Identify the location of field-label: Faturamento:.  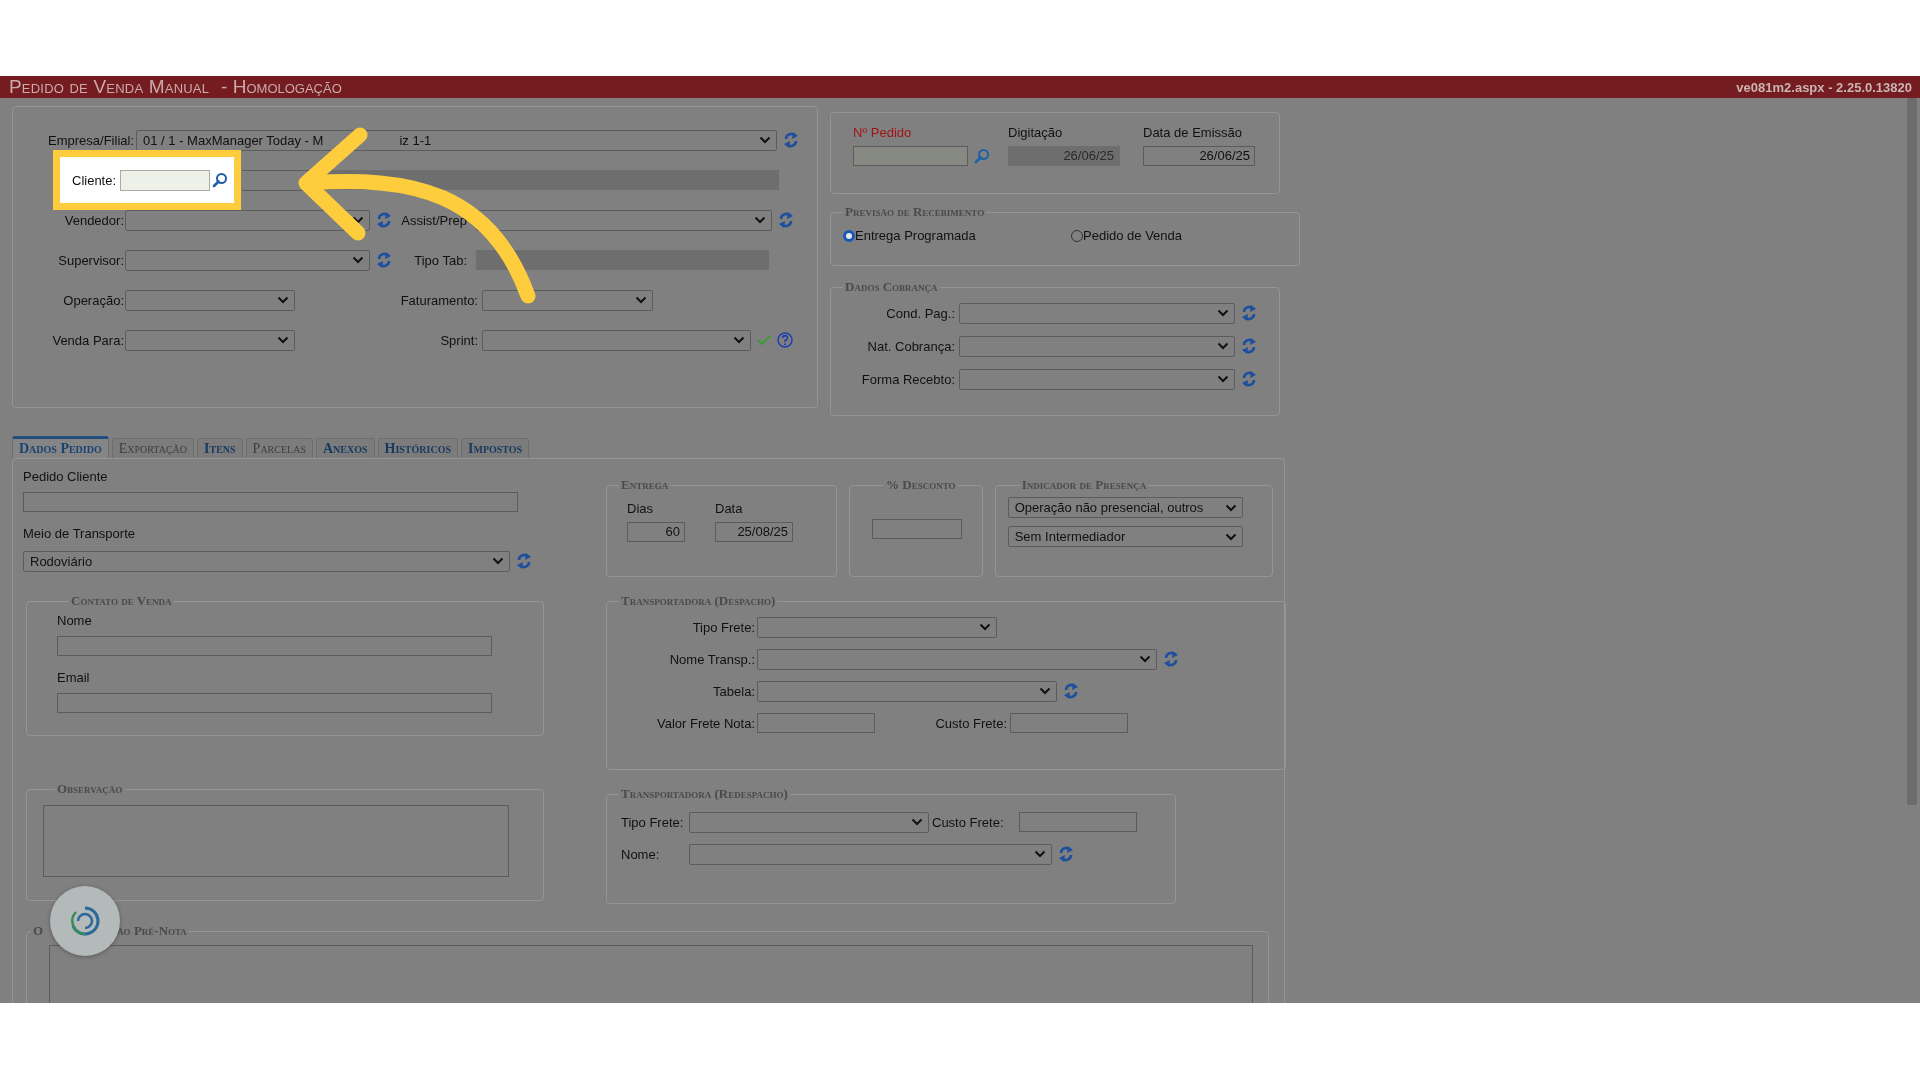
(439, 300).